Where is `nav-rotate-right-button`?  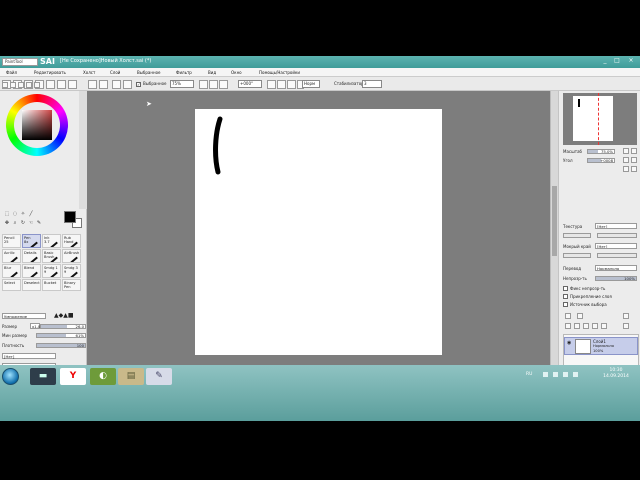 nav-rotate-right-button is located at coordinates (634, 160).